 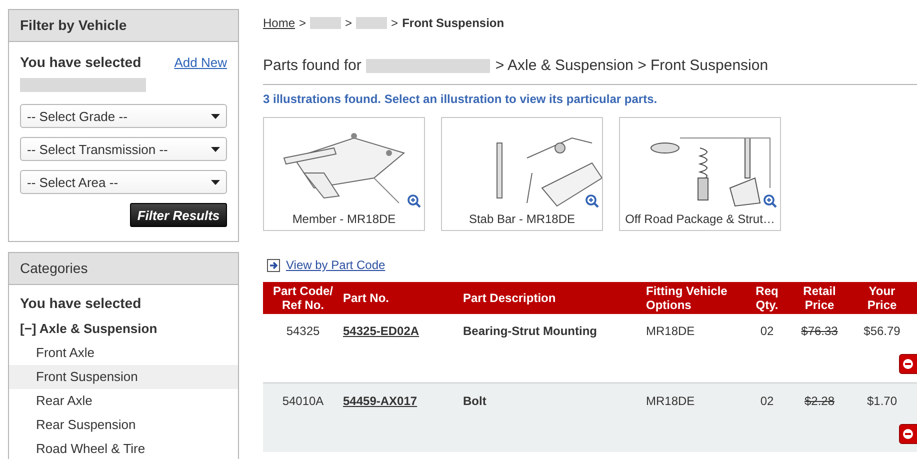 I want to click on part-number-link: 54459-AX017, so click(x=380, y=401).